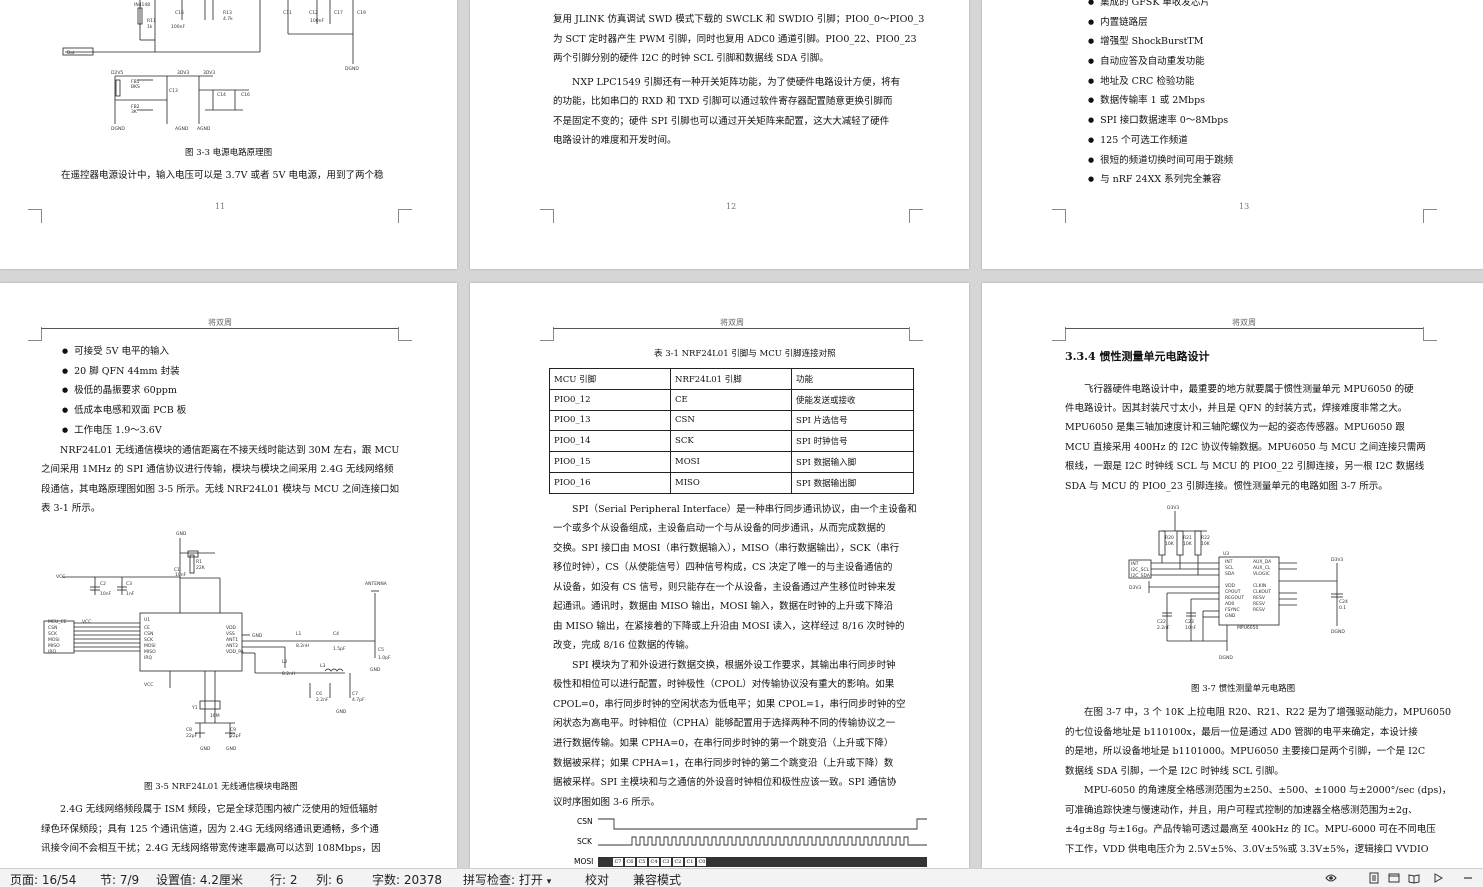  I want to click on svg-text: 3DV3, so click(209, 73).